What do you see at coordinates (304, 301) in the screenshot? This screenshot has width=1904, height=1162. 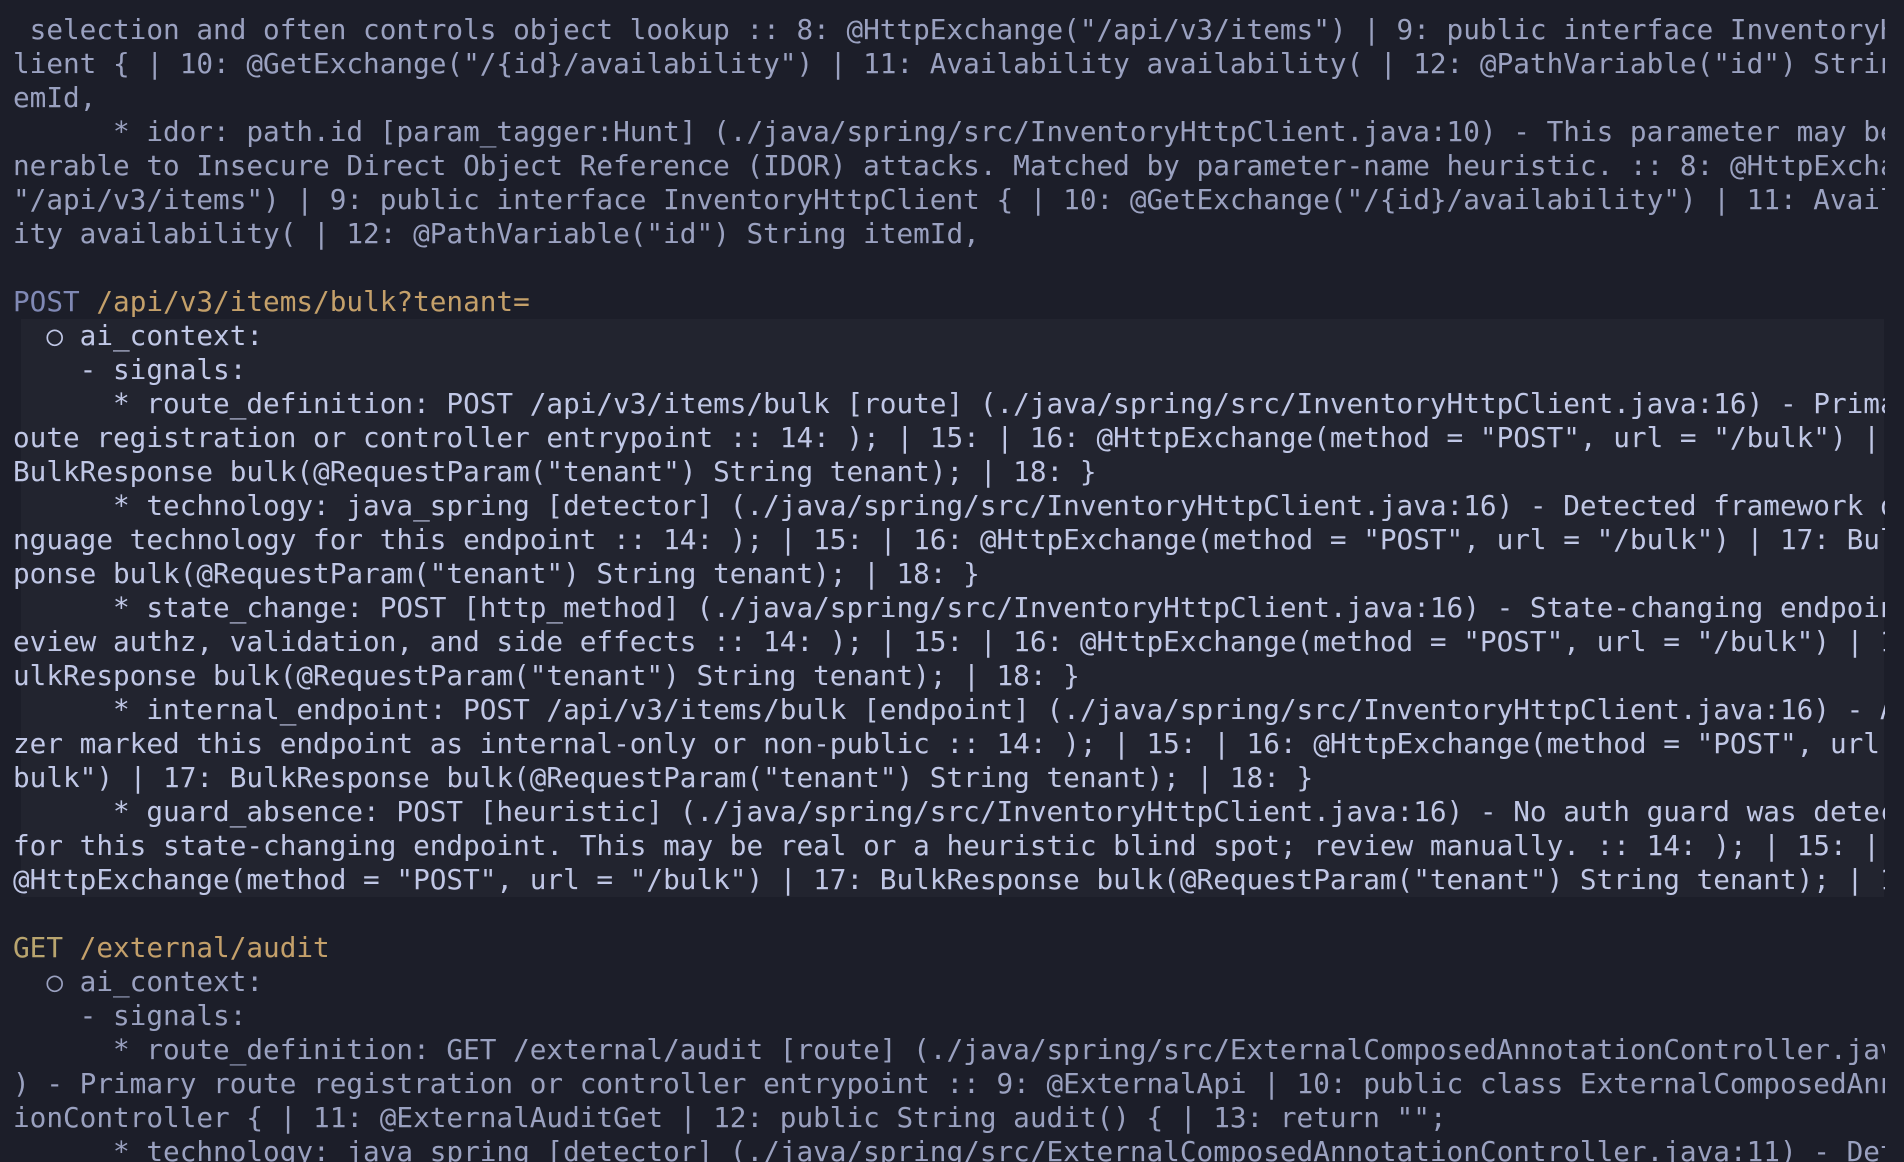 I see `endpoint-path: /api/v3/items/bulk?tenant=` at bounding box center [304, 301].